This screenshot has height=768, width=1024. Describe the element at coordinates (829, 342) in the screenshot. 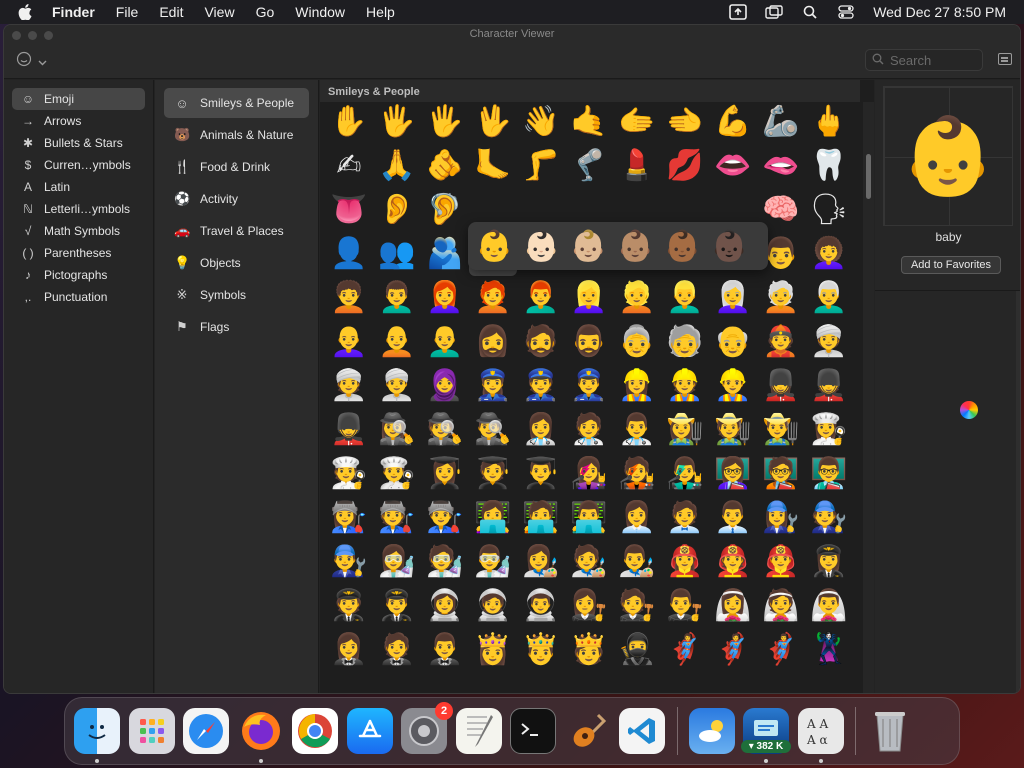

I see `emoji-cell: 👳‍♀️` at that location.